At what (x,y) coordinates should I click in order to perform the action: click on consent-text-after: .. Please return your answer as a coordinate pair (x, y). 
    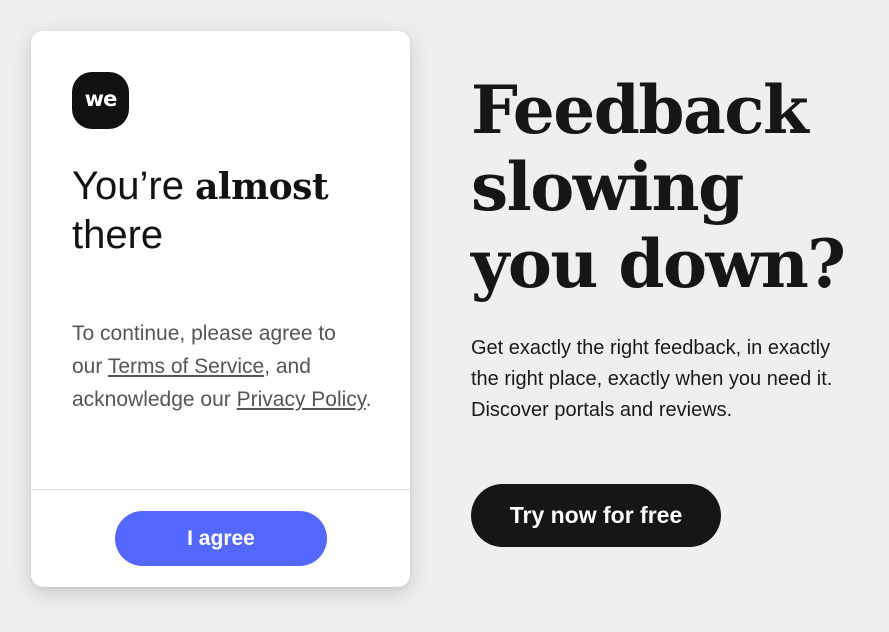
    Looking at the image, I should click on (368, 399).